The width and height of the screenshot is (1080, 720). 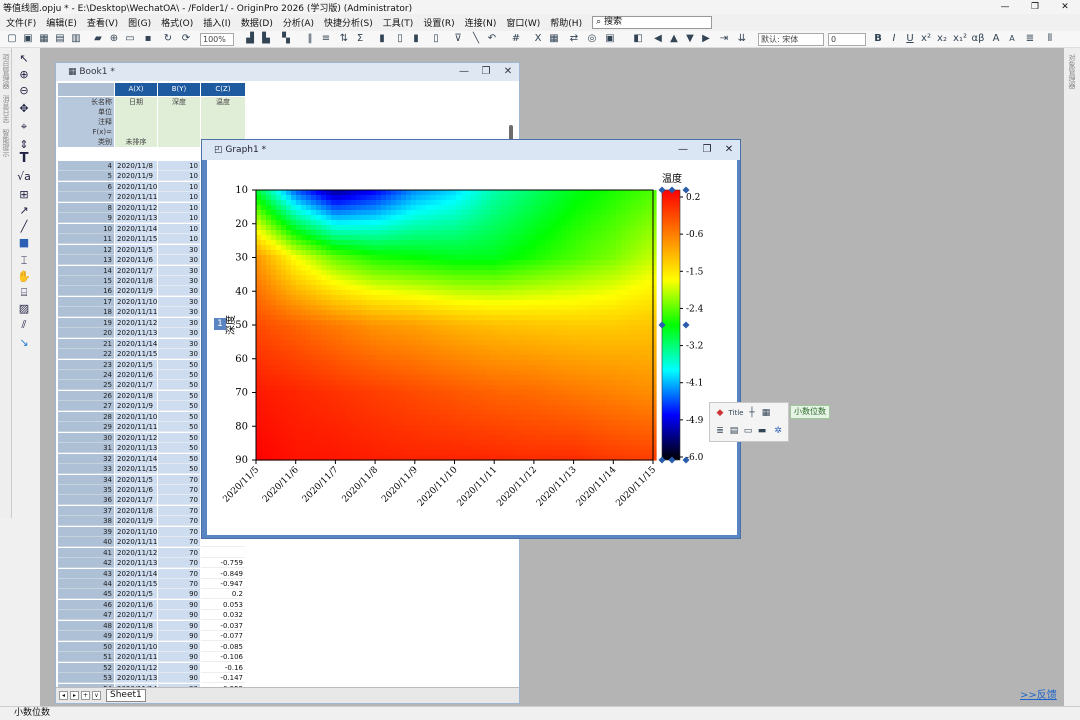 What do you see at coordinates (114, 39) in the screenshot?
I see `import-icon: ⊕` at bounding box center [114, 39].